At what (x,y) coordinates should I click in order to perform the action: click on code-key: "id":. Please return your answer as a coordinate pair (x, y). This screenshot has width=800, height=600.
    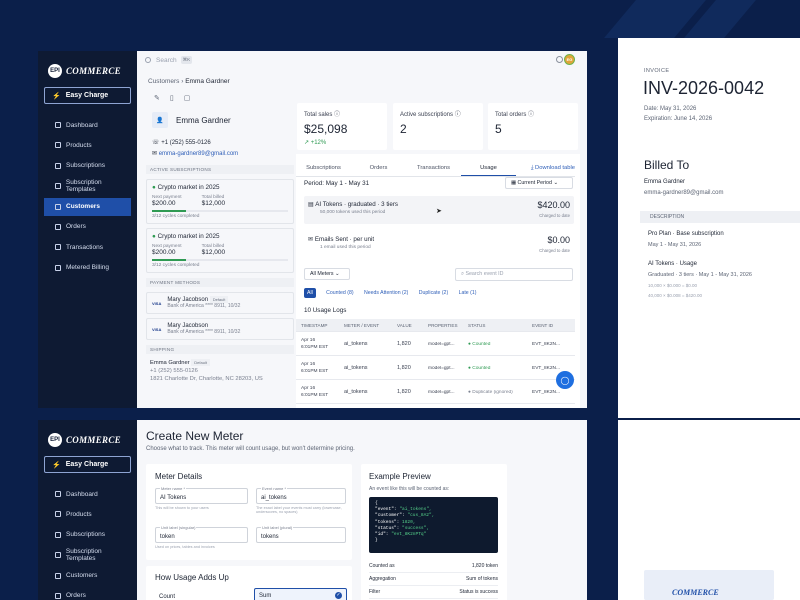
    Looking at the image, I should click on (383, 535).